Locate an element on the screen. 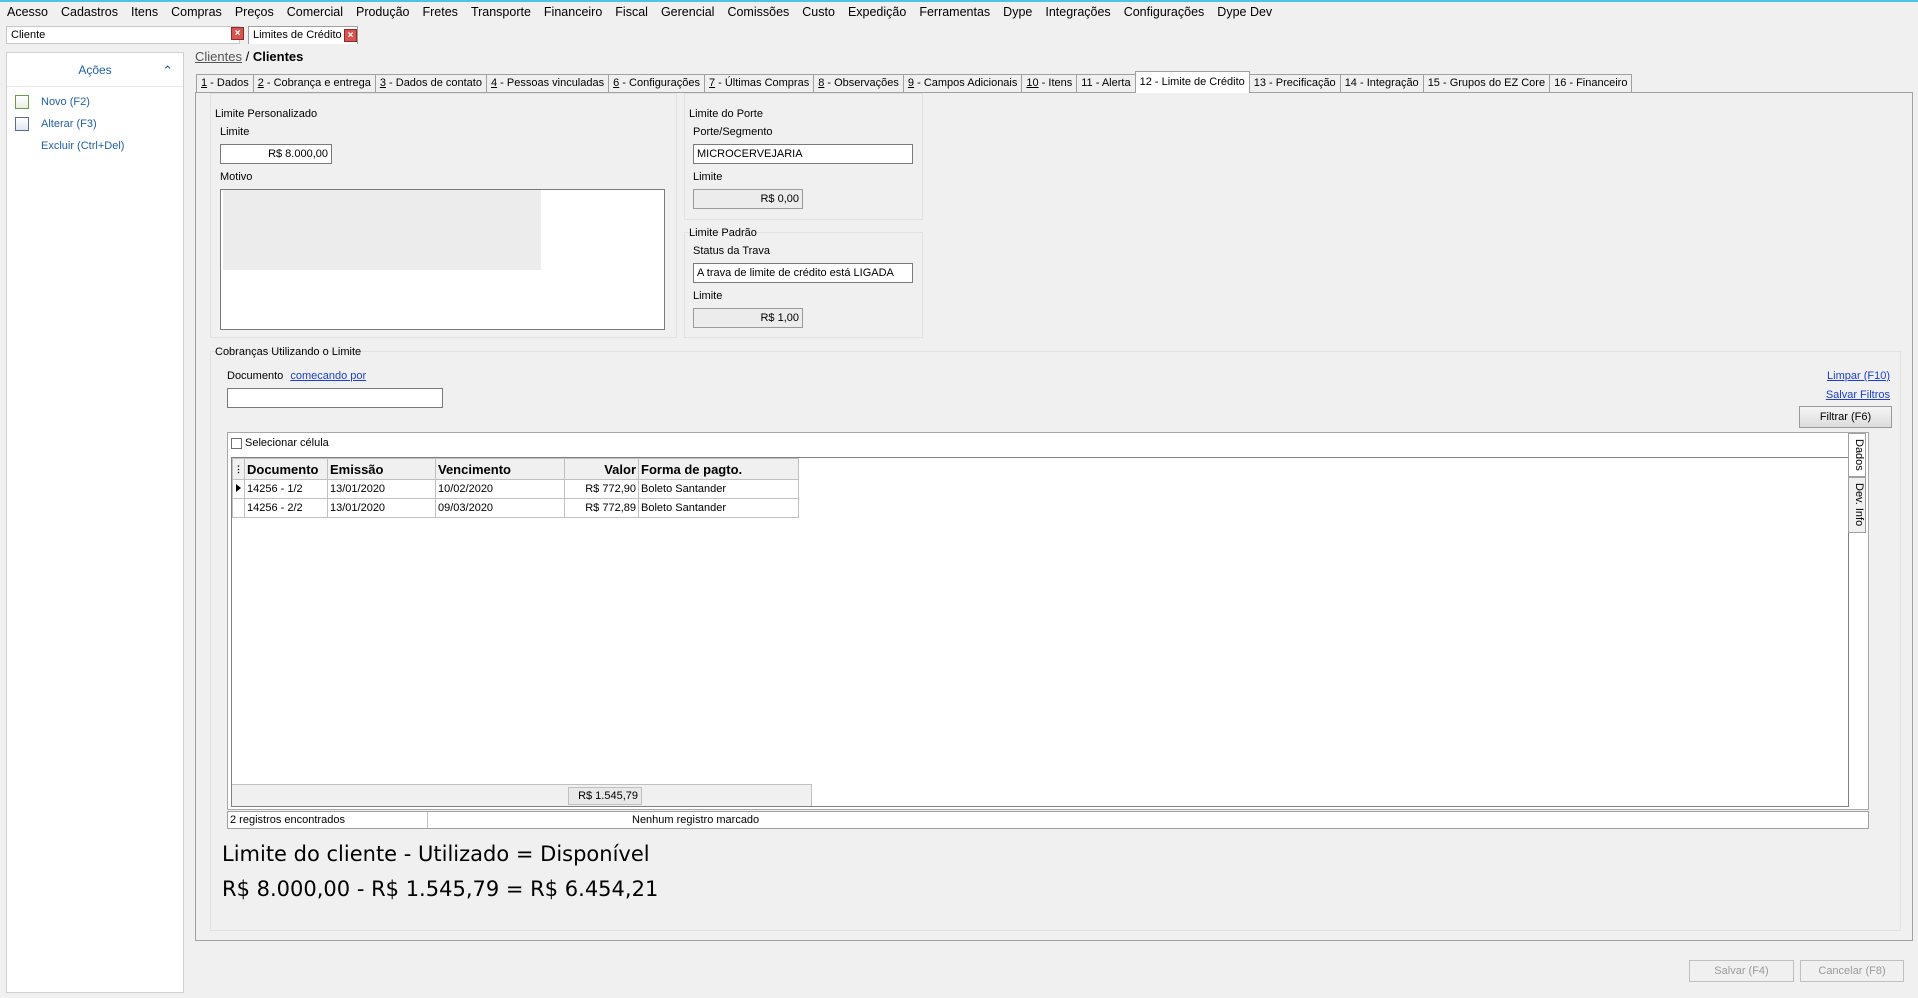 The height and width of the screenshot is (998, 1918). tab-item: 4 - Pessoas vinculadas is located at coordinates (547, 83).